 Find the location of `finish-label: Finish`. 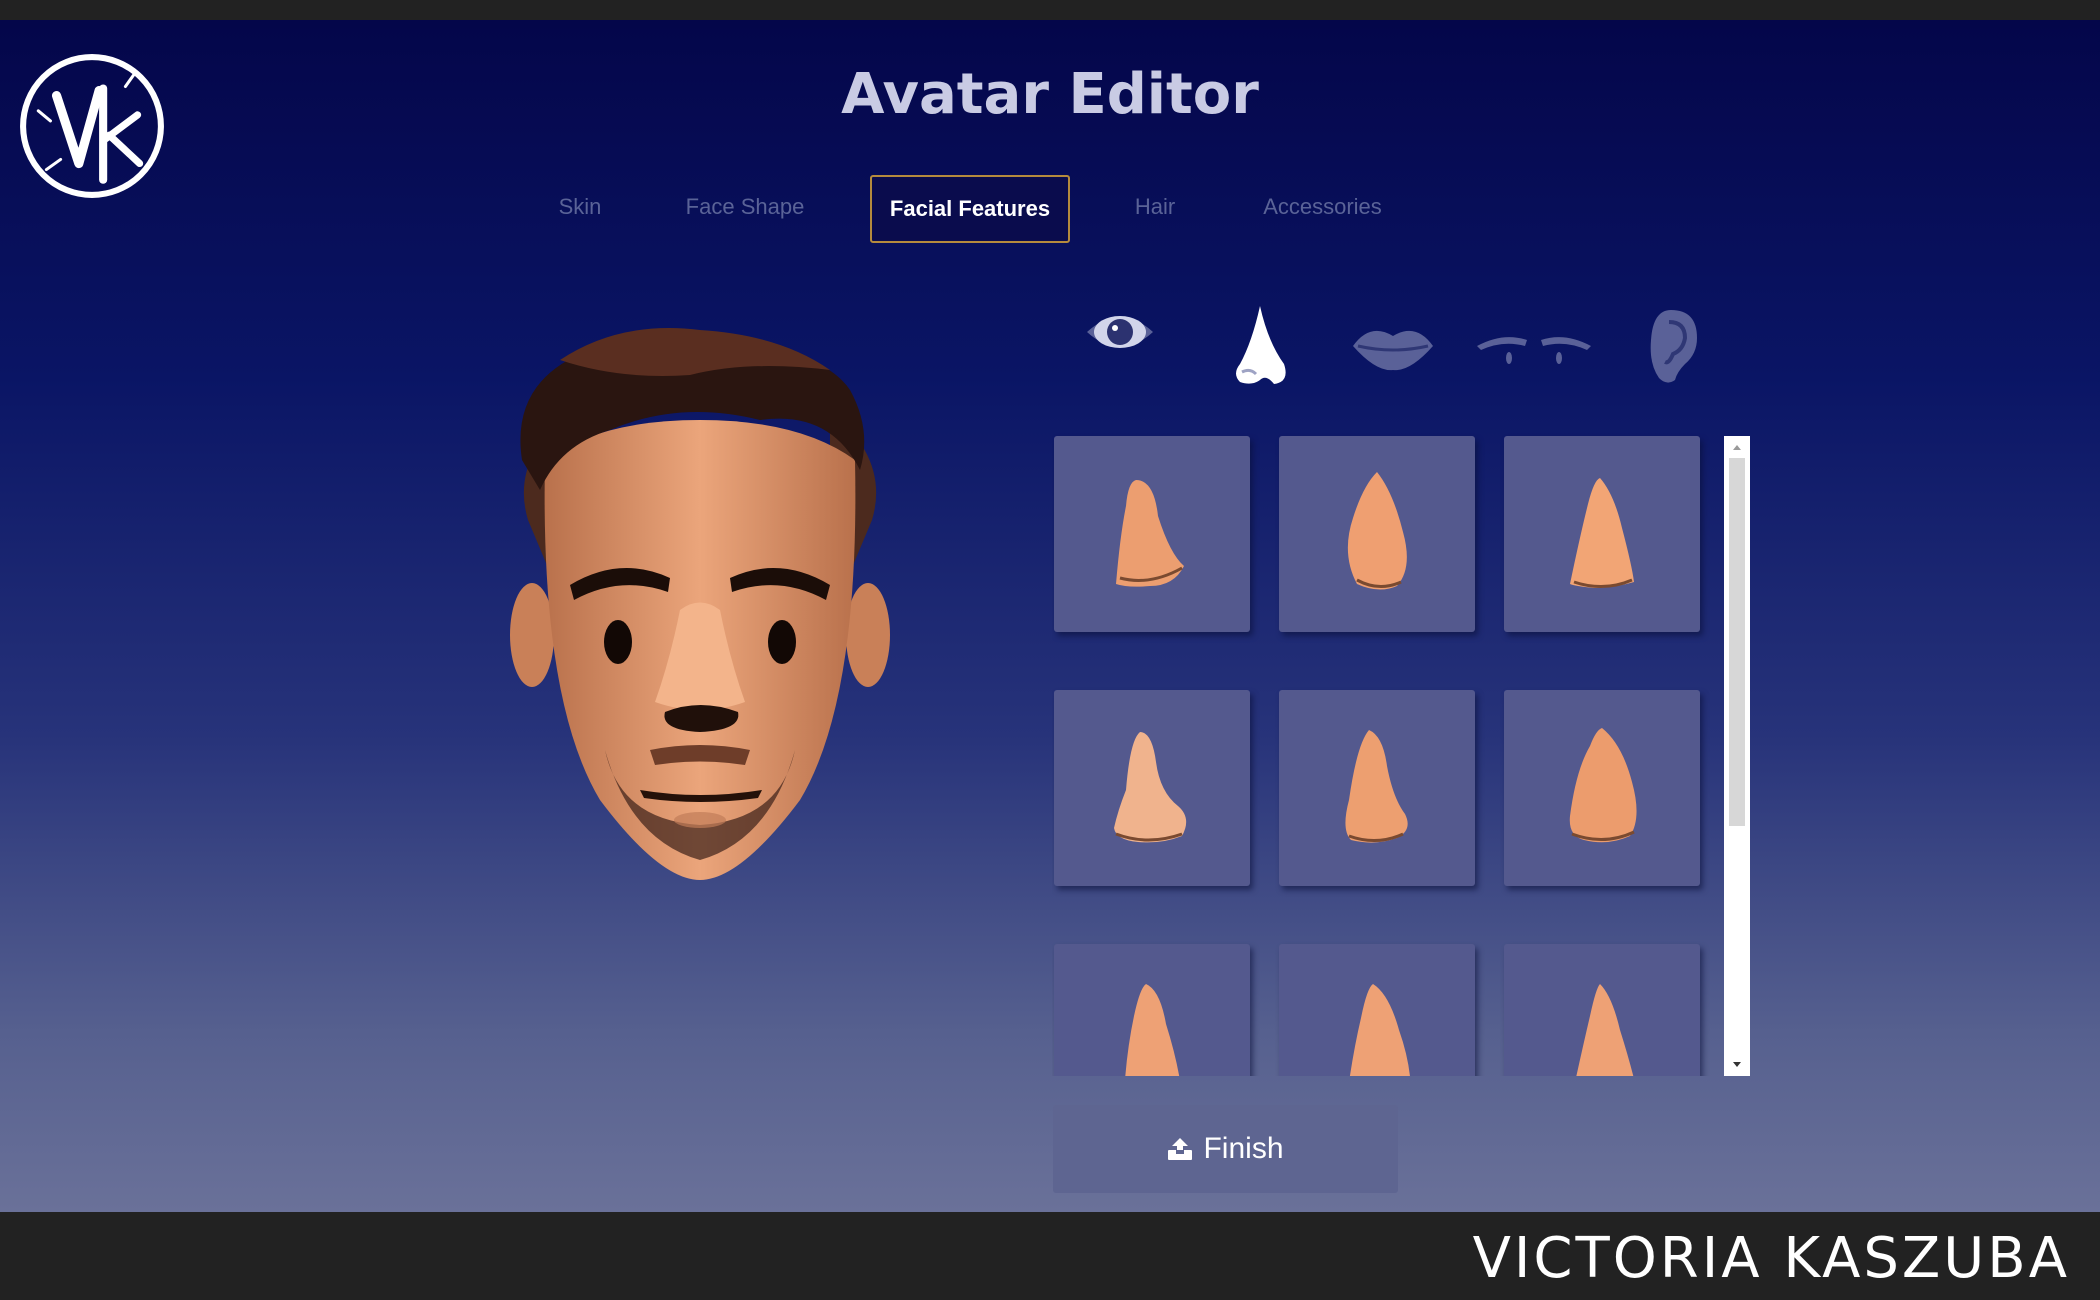

finish-label: Finish is located at coordinates (1243, 1148).